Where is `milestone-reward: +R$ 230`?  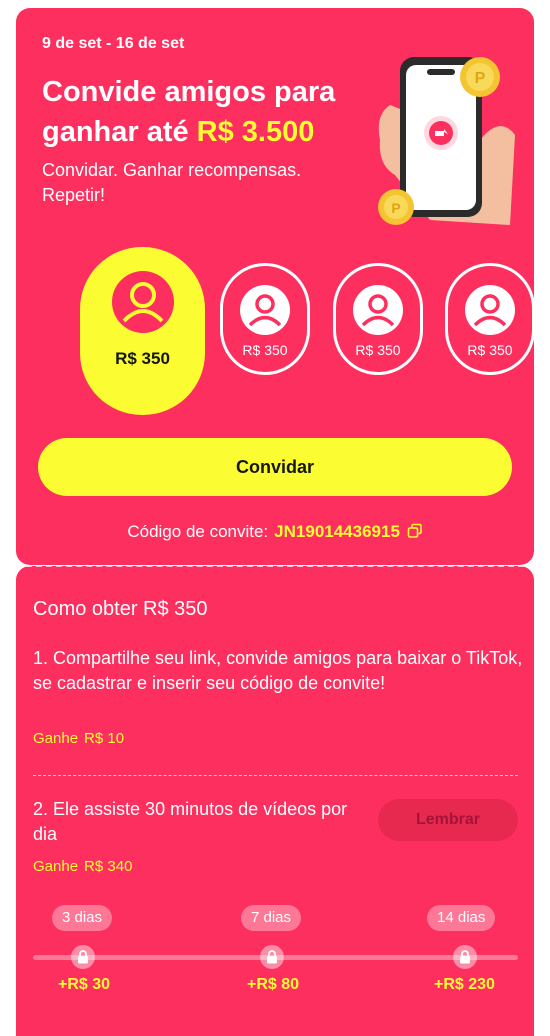
milestone-reward: +R$ 230 is located at coordinates (464, 984).